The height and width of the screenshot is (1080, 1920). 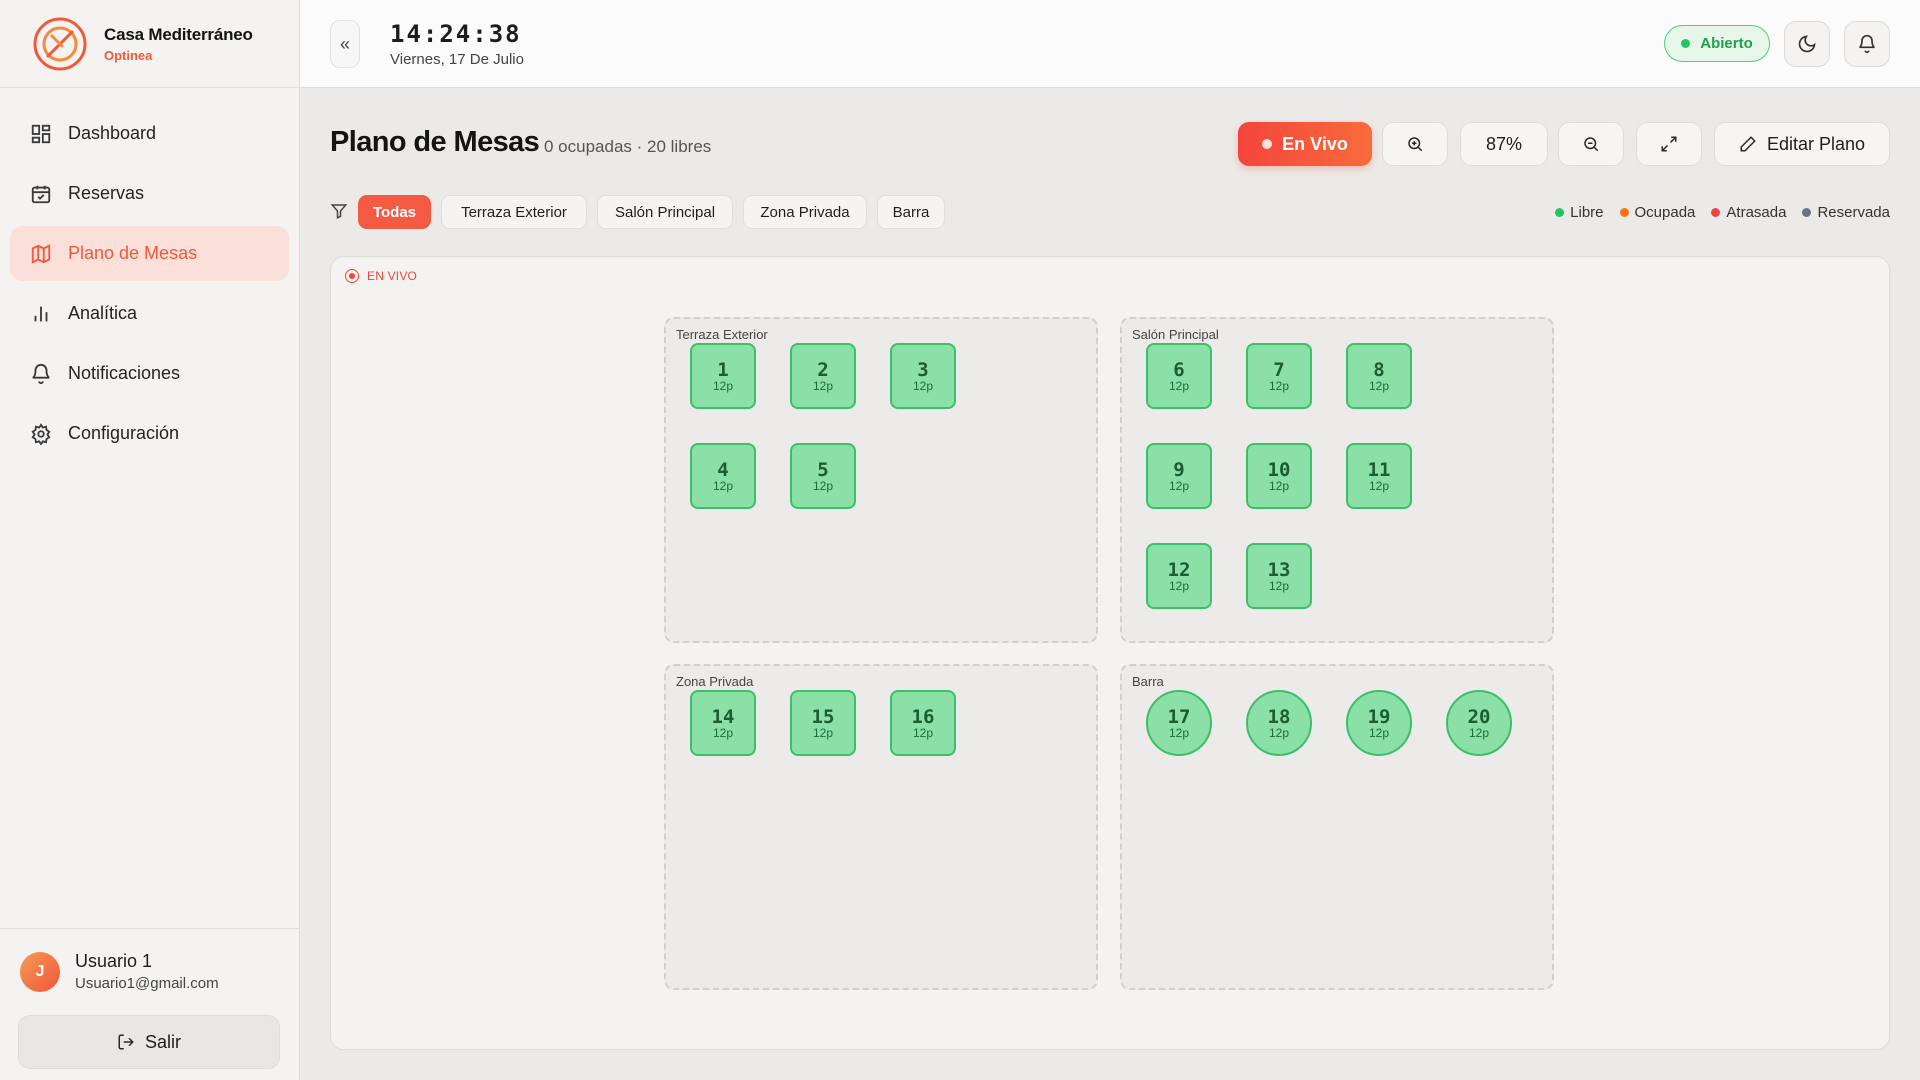 I want to click on table-17: 17 12p, so click(x=1179, y=723).